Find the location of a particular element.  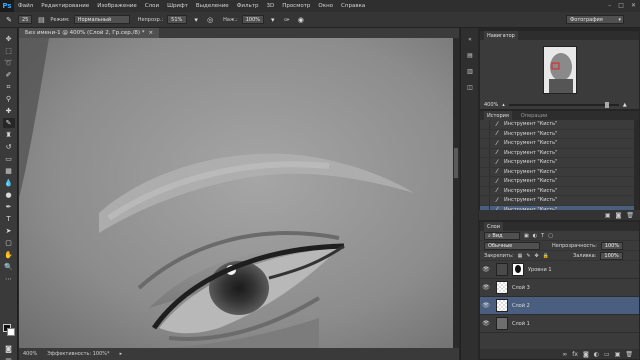

move-tool-icon: ✥ is located at coordinates (9, 39).